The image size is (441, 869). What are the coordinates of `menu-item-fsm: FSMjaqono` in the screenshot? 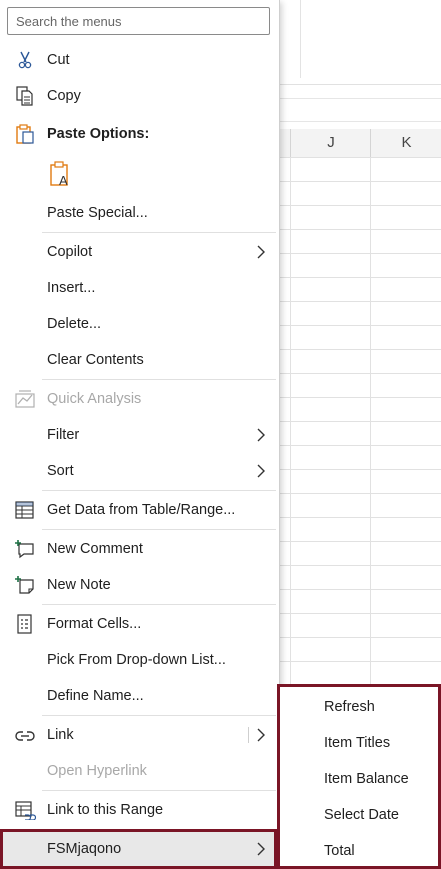 It's located at (139, 849).